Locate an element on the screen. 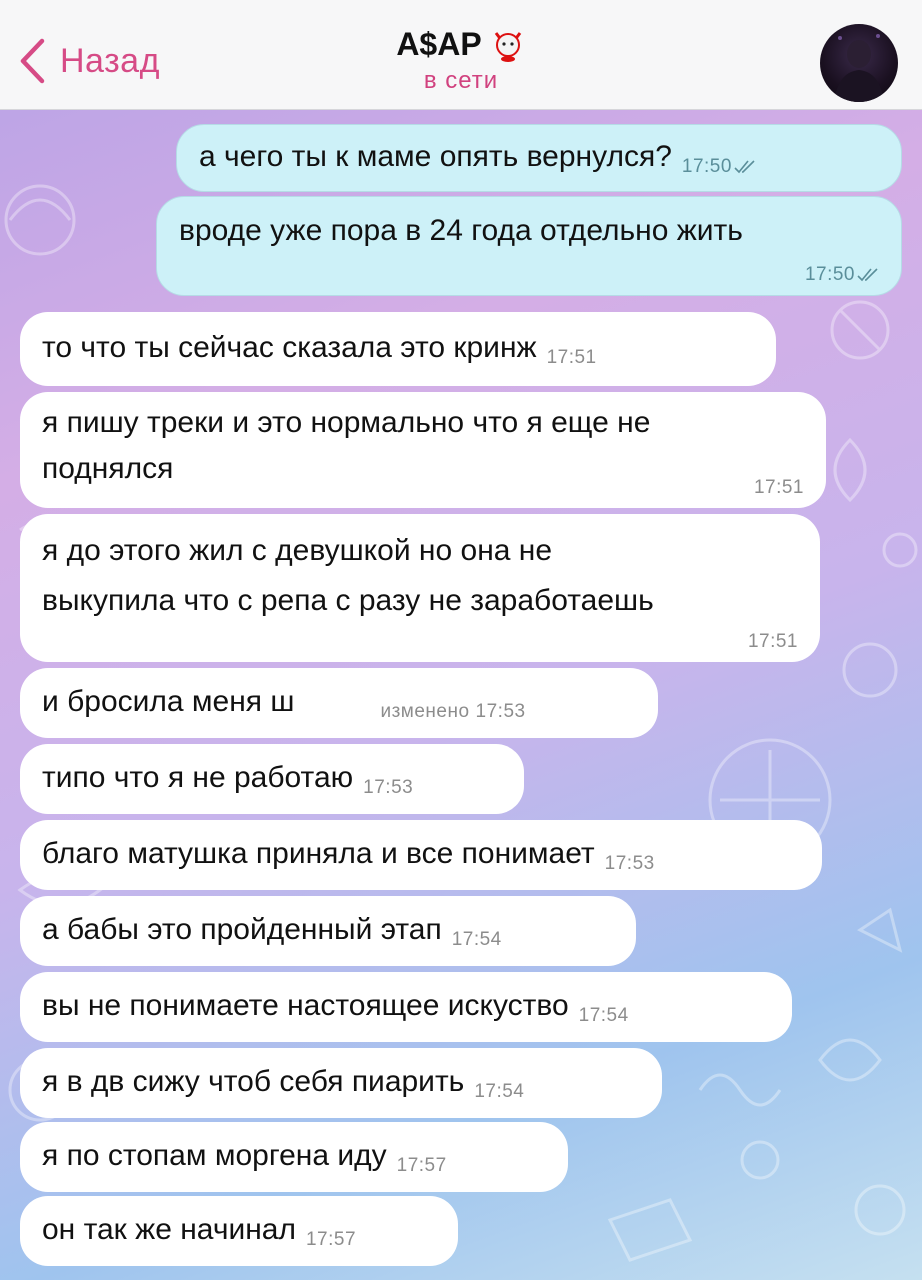 The width and height of the screenshot is (922, 1280). message-incoming: и бросила меня ш изменено 17:53 is located at coordinates (339, 703).